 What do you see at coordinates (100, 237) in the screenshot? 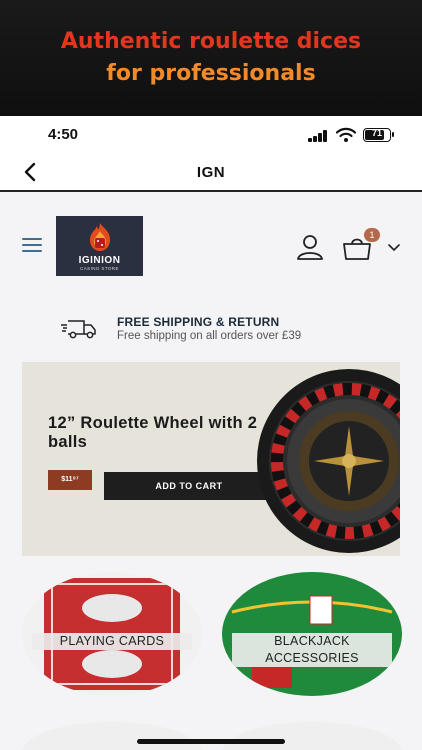
I see `flame-dice-icon` at bounding box center [100, 237].